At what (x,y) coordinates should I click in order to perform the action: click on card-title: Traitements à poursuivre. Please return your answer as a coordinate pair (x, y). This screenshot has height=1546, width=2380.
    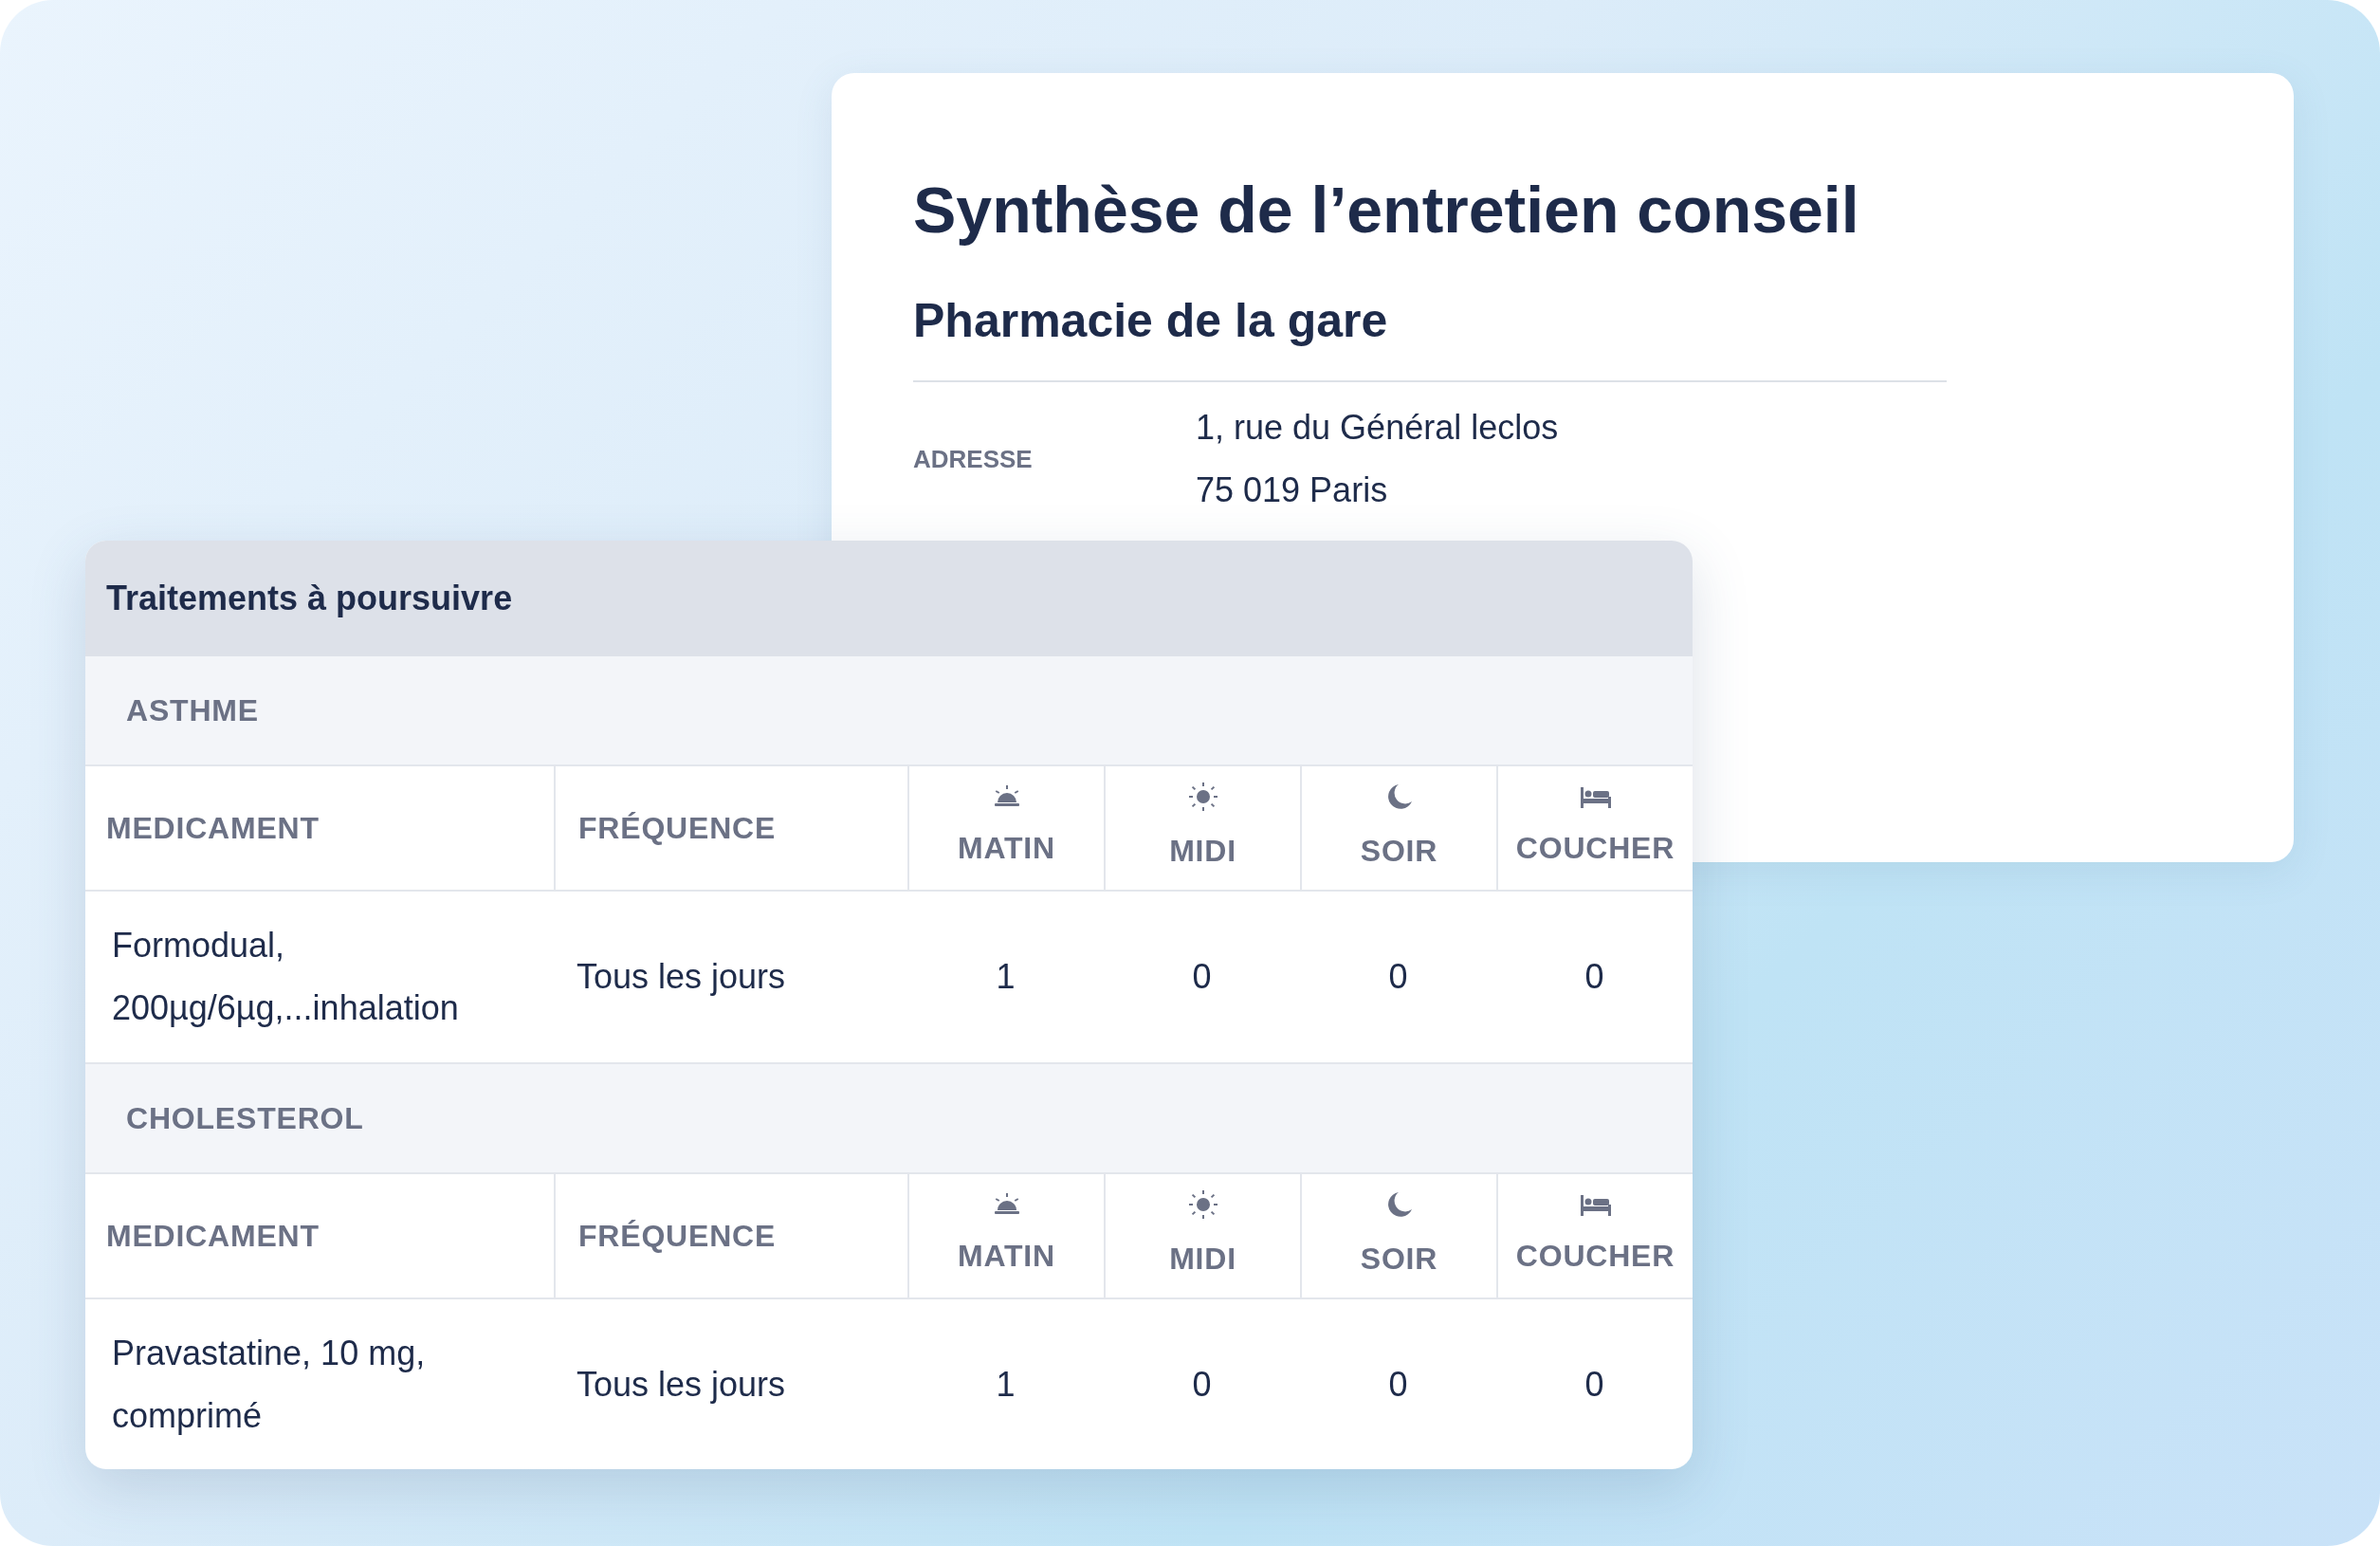
    Looking at the image, I should click on (309, 598).